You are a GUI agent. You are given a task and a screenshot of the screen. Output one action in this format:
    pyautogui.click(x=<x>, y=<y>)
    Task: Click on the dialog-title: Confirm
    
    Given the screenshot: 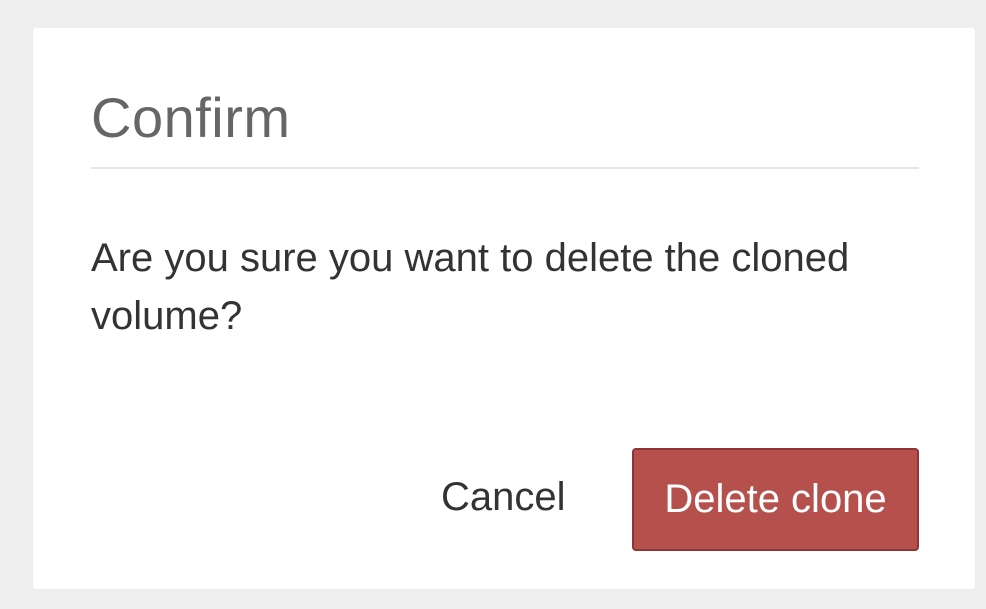 What is the action you would take?
    pyautogui.click(x=191, y=117)
    